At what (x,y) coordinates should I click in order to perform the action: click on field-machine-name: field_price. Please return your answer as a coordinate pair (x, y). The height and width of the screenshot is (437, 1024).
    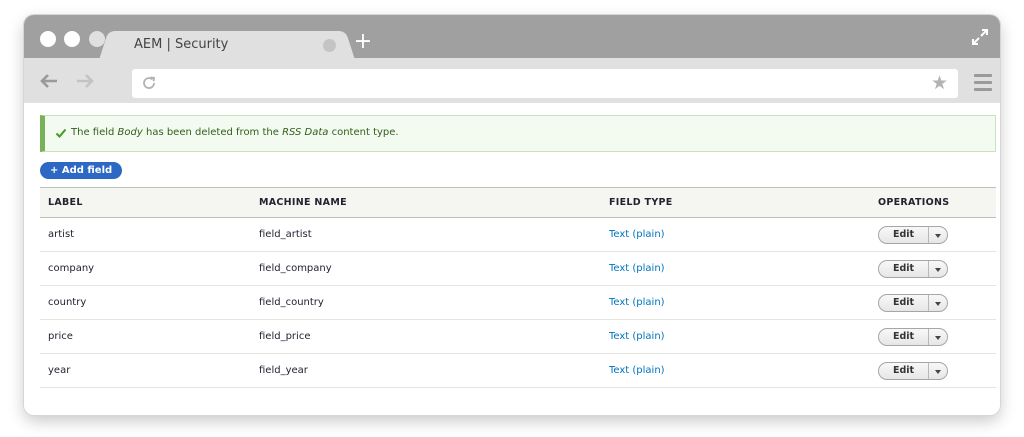
    Looking at the image, I should click on (426, 336).